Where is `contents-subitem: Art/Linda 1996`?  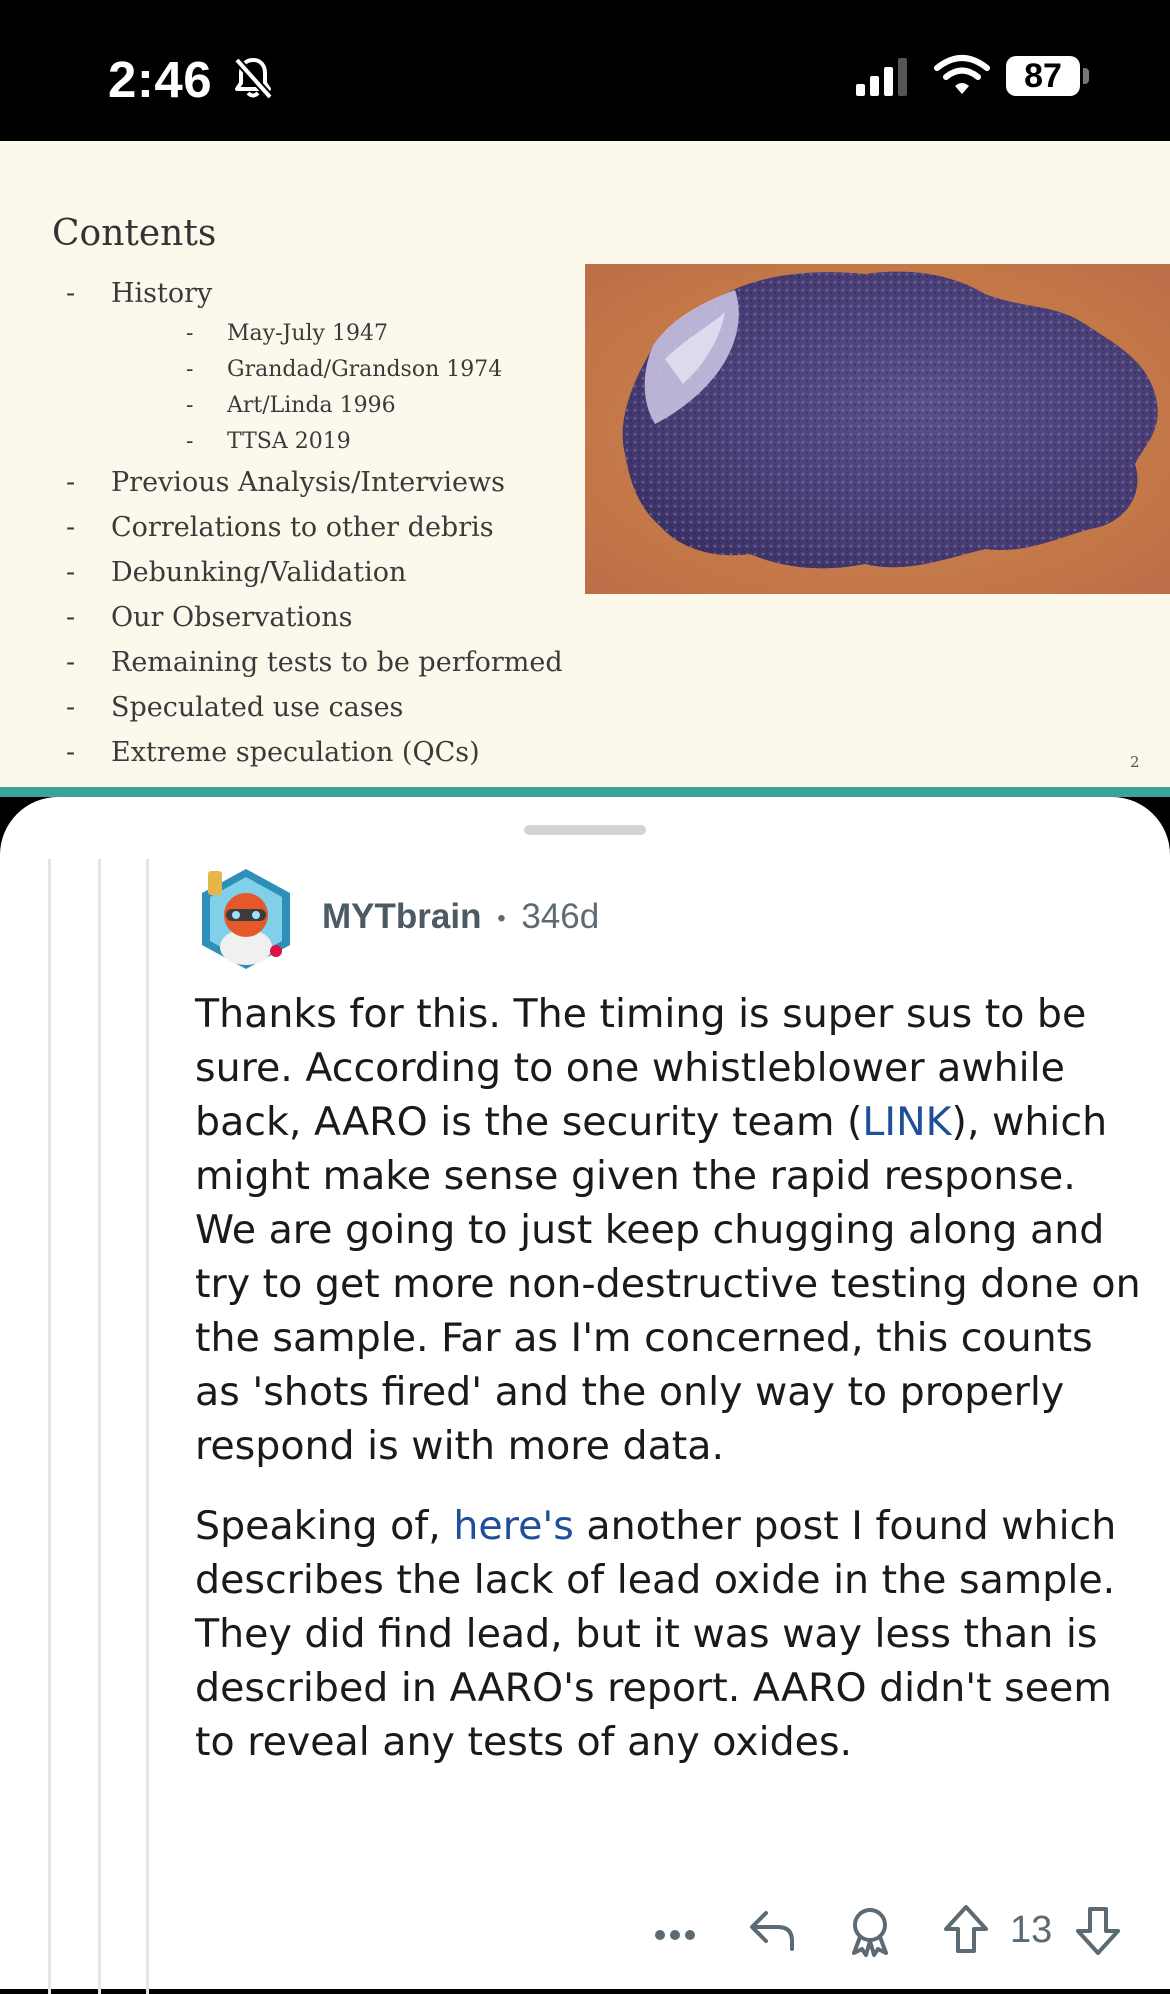 contents-subitem: Art/Linda 1996 is located at coordinates (314, 406).